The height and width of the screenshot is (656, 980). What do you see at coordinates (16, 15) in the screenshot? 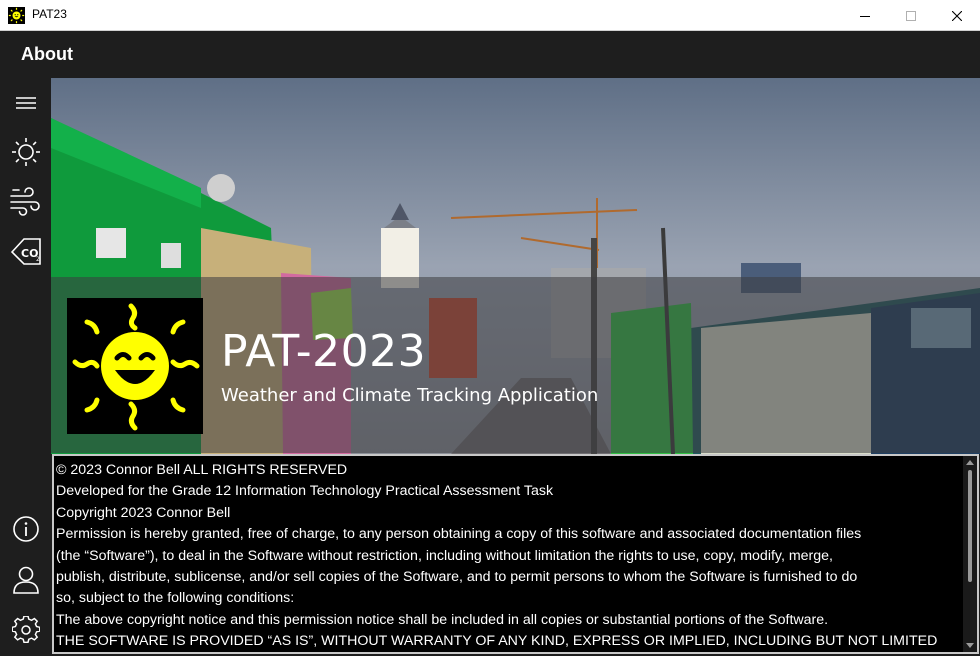
I see `app-sun-icon` at bounding box center [16, 15].